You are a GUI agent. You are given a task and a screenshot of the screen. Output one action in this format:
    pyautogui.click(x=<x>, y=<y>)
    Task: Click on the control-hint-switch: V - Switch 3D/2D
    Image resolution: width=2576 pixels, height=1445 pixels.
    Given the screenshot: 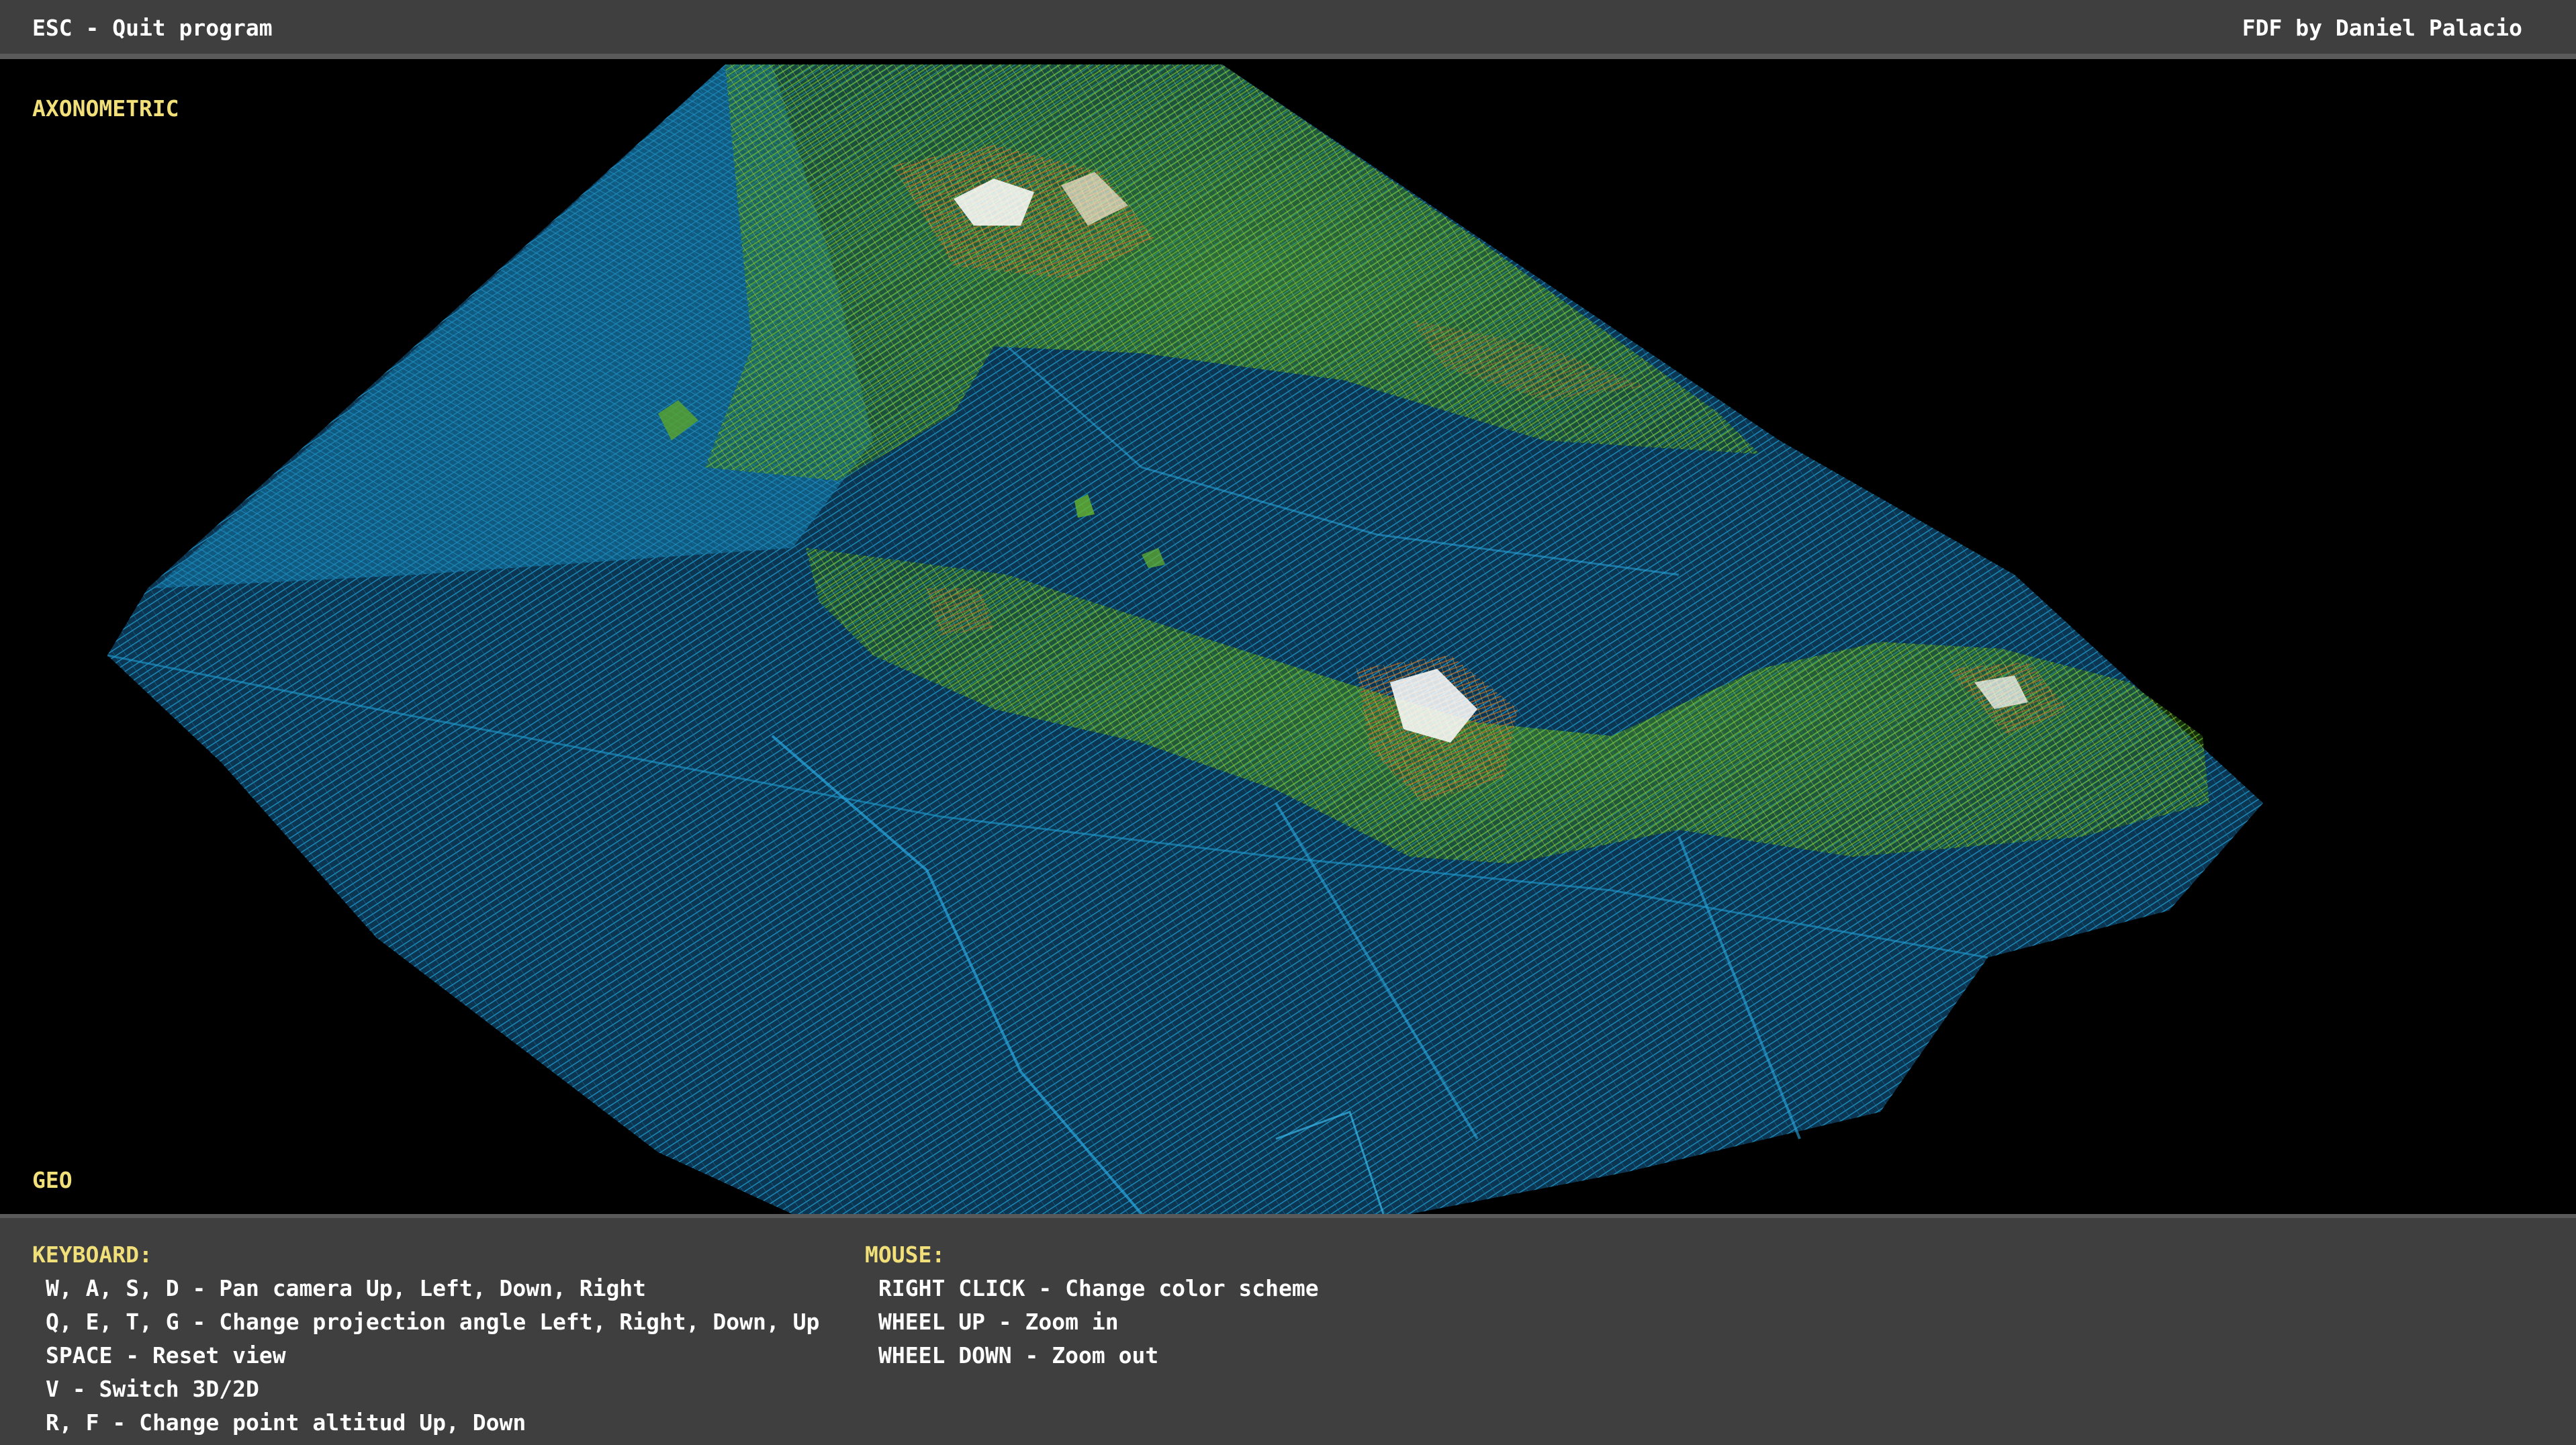 What is the action you would take?
    pyautogui.click(x=152, y=1389)
    